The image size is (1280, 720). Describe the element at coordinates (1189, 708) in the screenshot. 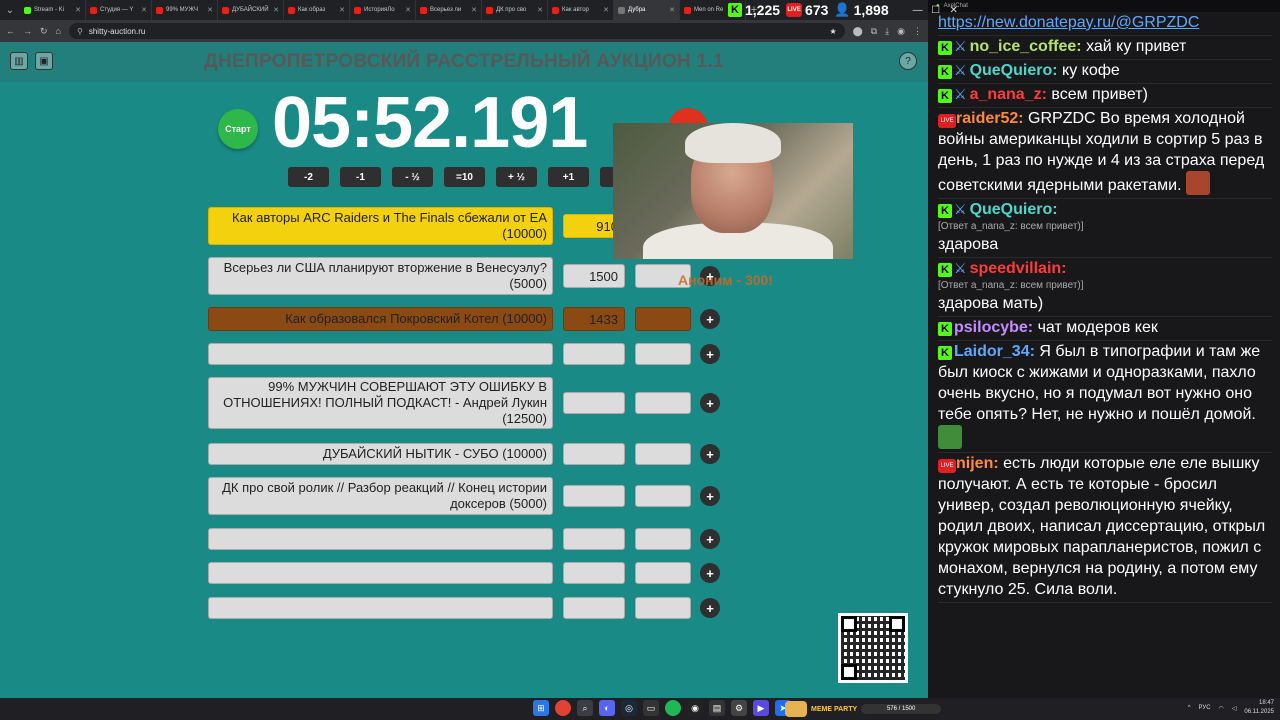

I see `tray-arrow-icon: ^` at that location.